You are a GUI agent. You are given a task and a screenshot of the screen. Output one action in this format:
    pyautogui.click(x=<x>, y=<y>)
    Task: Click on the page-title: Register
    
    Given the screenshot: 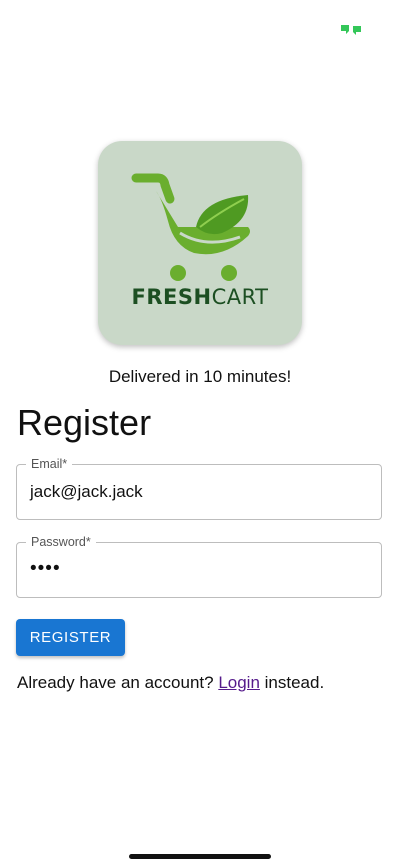 What is the action you would take?
    pyautogui.click(x=84, y=422)
    